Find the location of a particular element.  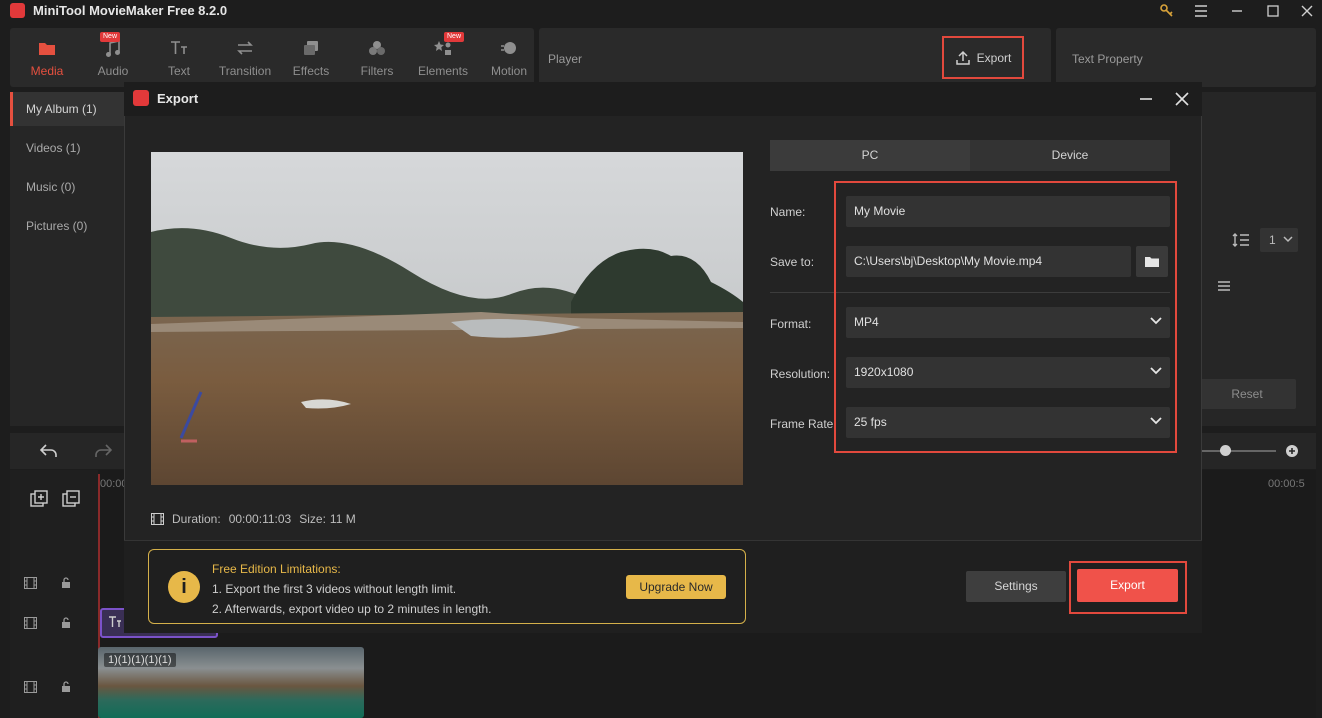

zoom-slider-track is located at coordinates (1238, 451).